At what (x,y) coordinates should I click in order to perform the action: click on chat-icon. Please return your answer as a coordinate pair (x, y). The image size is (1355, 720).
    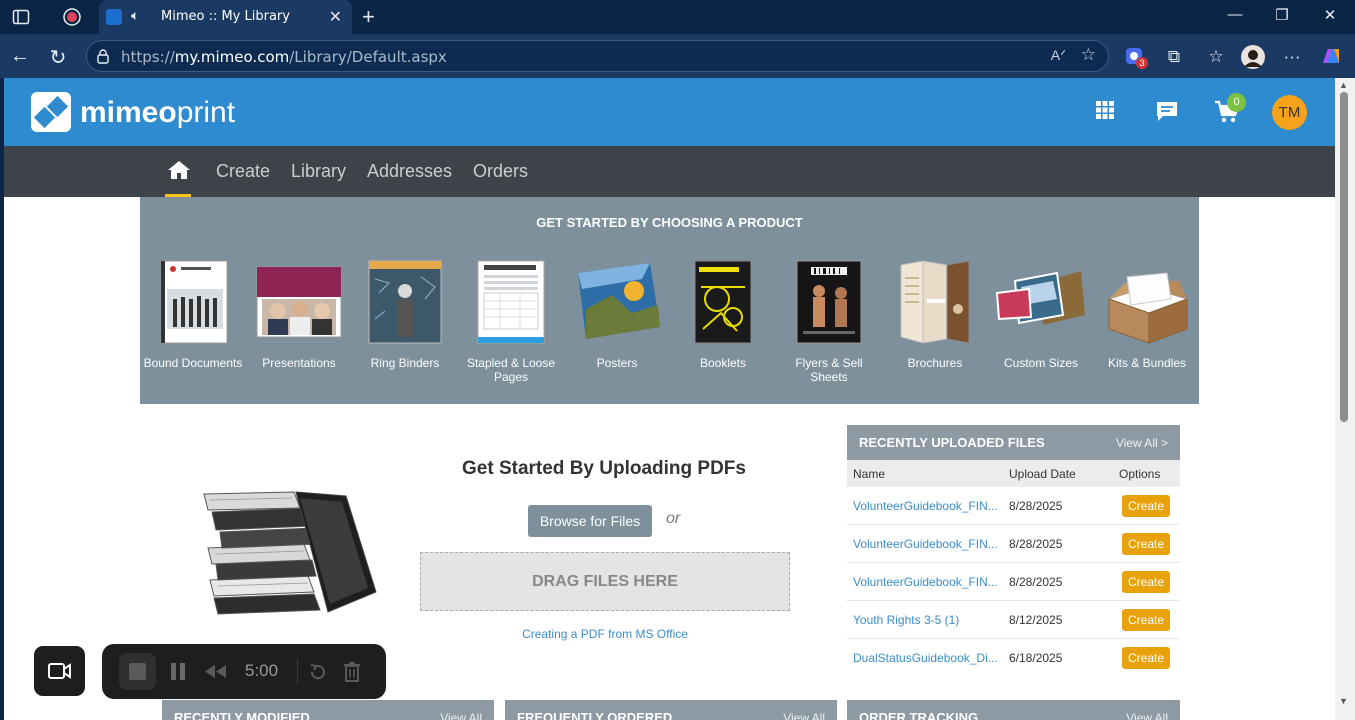
    Looking at the image, I should click on (1167, 114).